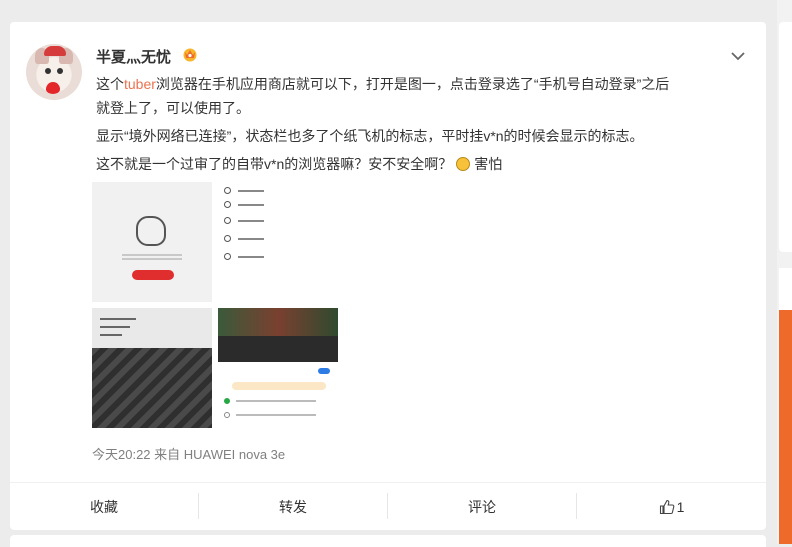  What do you see at coordinates (227, 238) in the screenshot?
I see `help-icon` at bounding box center [227, 238].